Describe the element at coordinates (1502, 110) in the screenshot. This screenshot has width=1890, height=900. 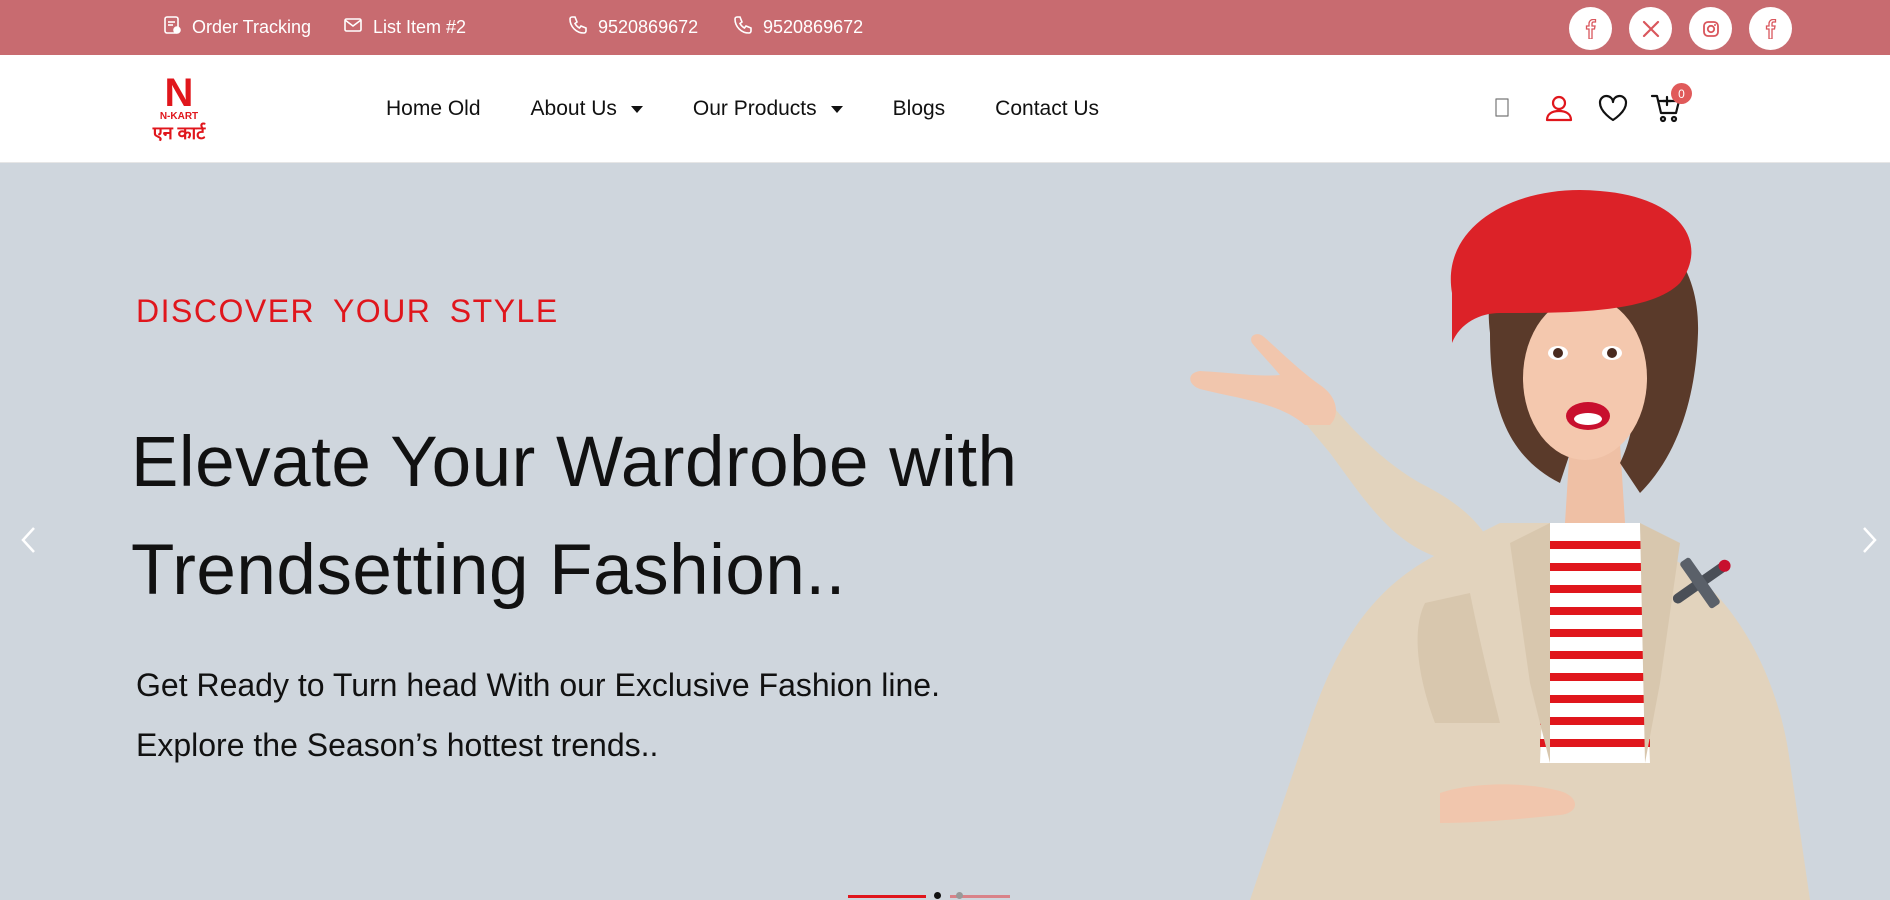
I see `search-icon` at that location.